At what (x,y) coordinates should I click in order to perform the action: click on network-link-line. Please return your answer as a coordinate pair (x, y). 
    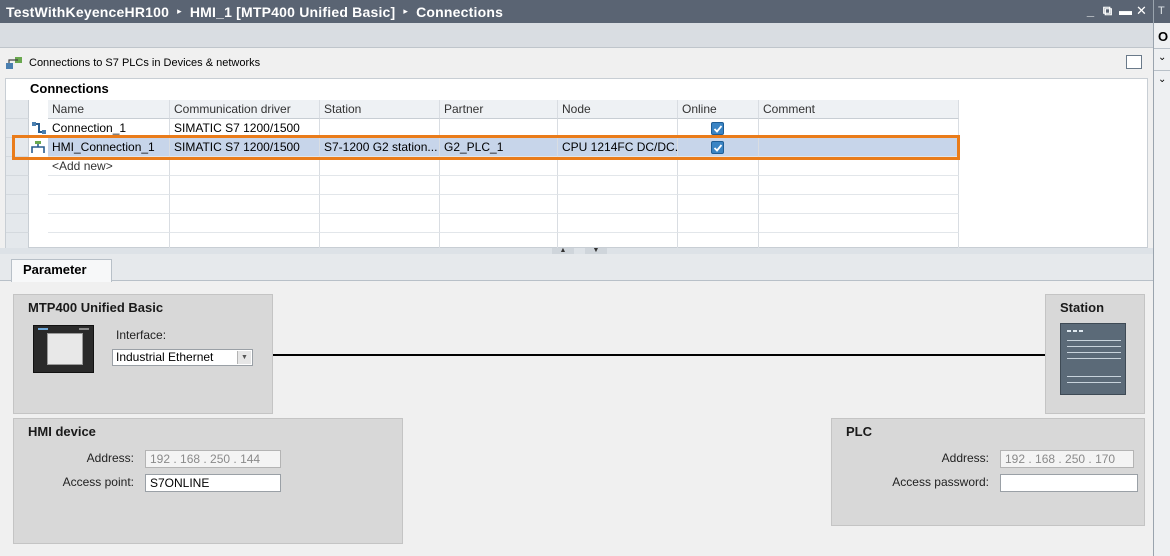
    Looking at the image, I should click on (659, 355).